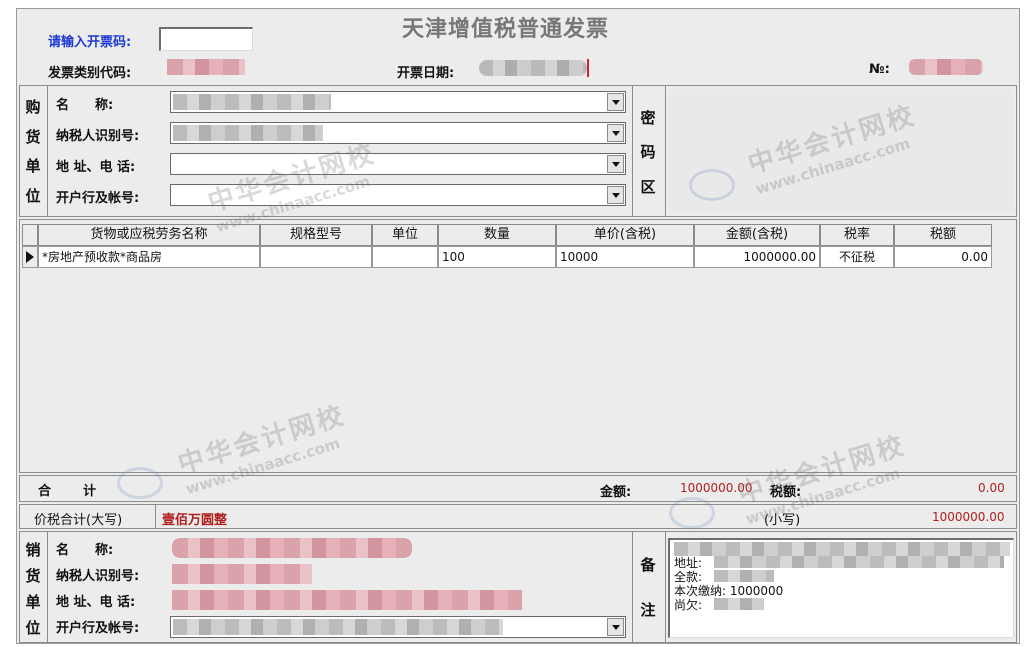  Describe the element at coordinates (85, 550) in the screenshot. I see `seller-name-label: 名 称:` at that location.